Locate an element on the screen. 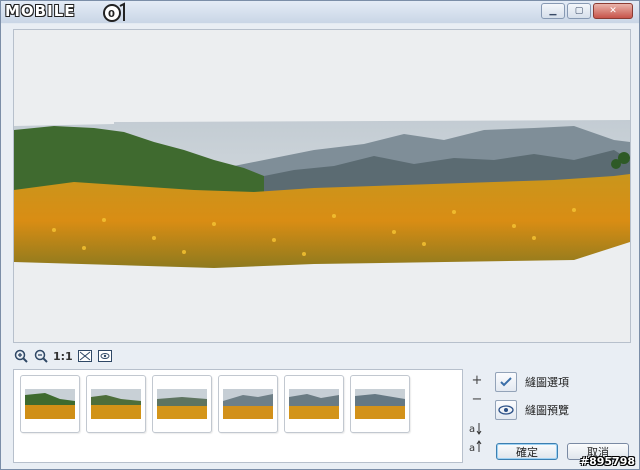  preview-toolbar: 1:1 is located at coordinates (63, 356).